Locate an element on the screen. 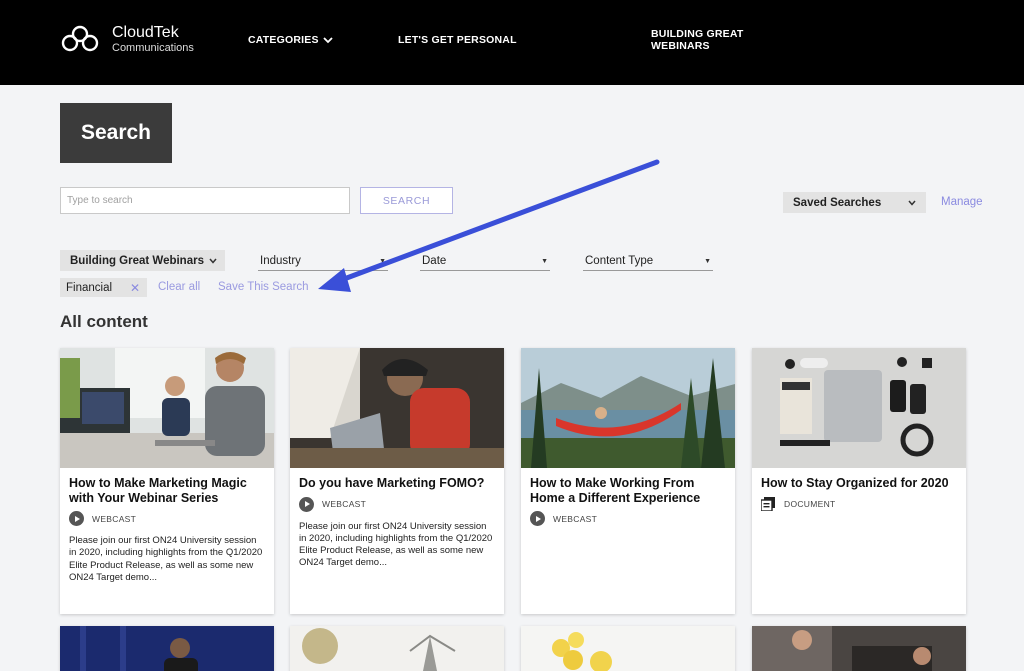 The image size is (1024, 671). nav-categories-label: CATEGORIES is located at coordinates (283, 40).